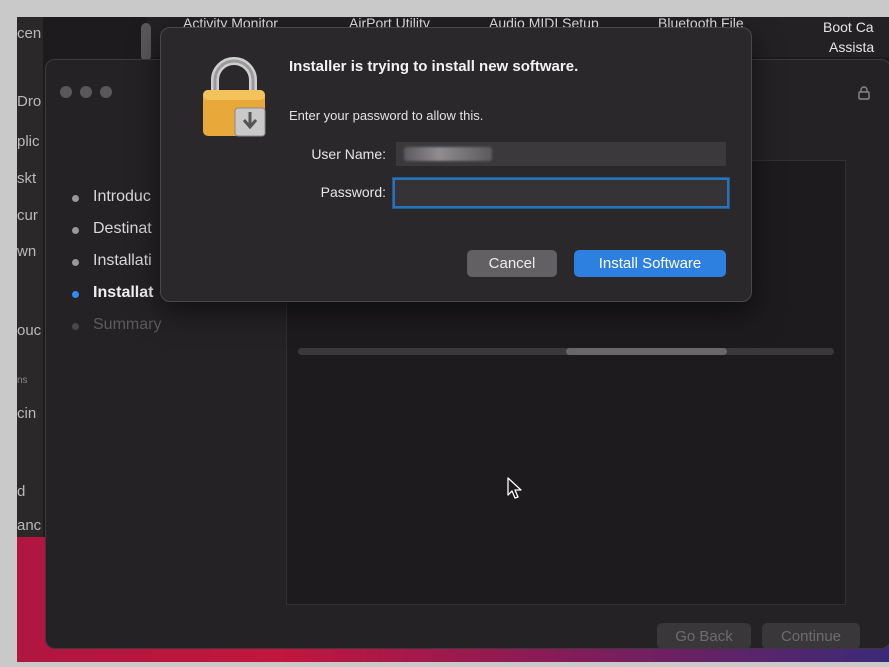  Describe the element at coordinates (512, 263) in the screenshot. I see `cancel-button: Cancel` at that location.